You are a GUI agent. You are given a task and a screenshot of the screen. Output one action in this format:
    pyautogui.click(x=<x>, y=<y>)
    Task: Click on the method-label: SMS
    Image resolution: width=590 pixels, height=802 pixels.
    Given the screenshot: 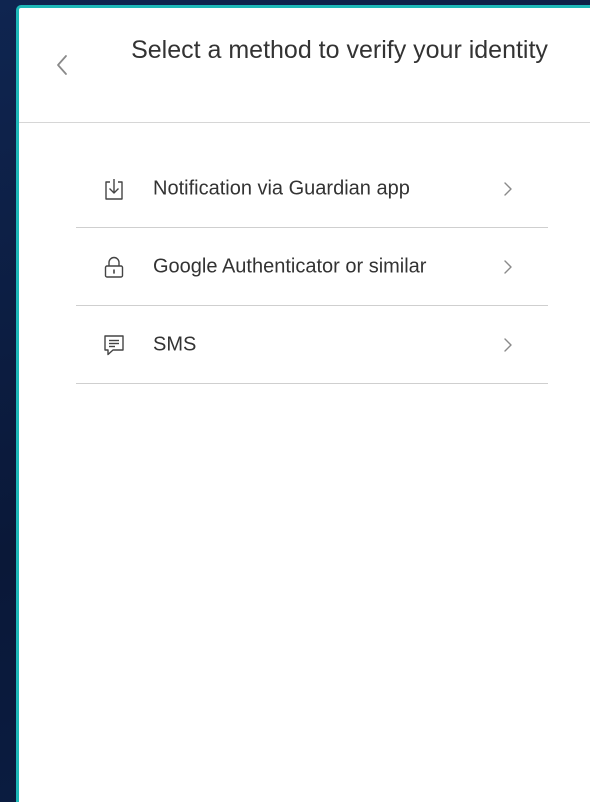 What is the action you would take?
    pyautogui.click(x=175, y=344)
    